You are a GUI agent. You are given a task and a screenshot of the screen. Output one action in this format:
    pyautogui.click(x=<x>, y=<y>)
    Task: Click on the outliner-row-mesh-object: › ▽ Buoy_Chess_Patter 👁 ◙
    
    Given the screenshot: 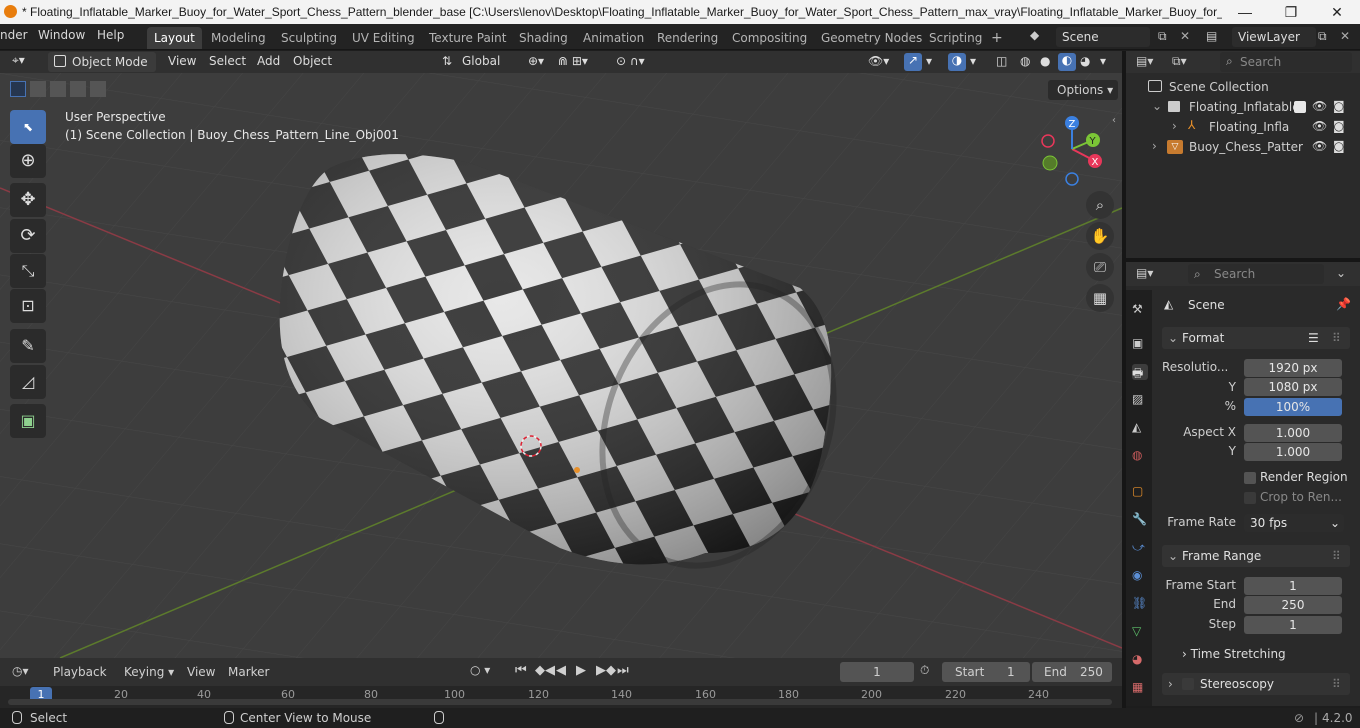 What is the action you would take?
    pyautogui.click(x=1243, y=147)
    